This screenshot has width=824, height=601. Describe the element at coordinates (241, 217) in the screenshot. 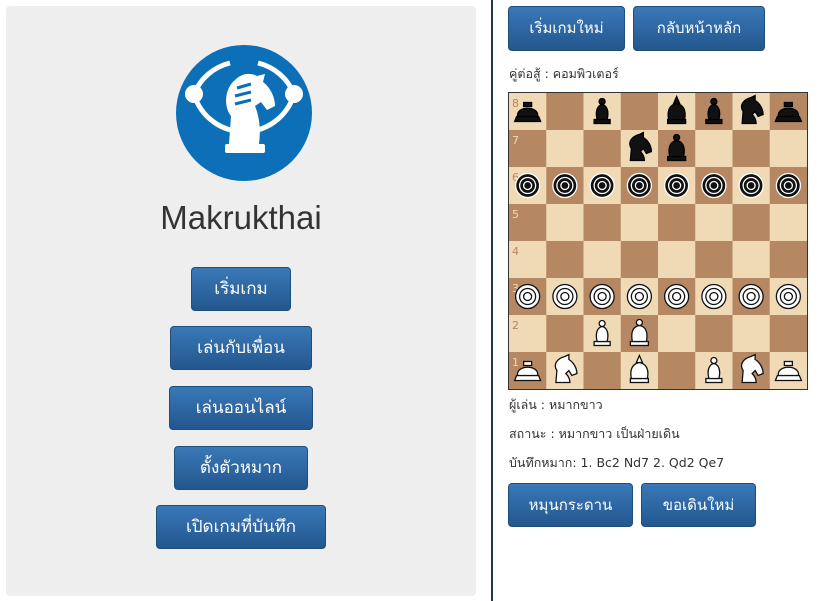

I see `app-title: Makrukthai` at that location.